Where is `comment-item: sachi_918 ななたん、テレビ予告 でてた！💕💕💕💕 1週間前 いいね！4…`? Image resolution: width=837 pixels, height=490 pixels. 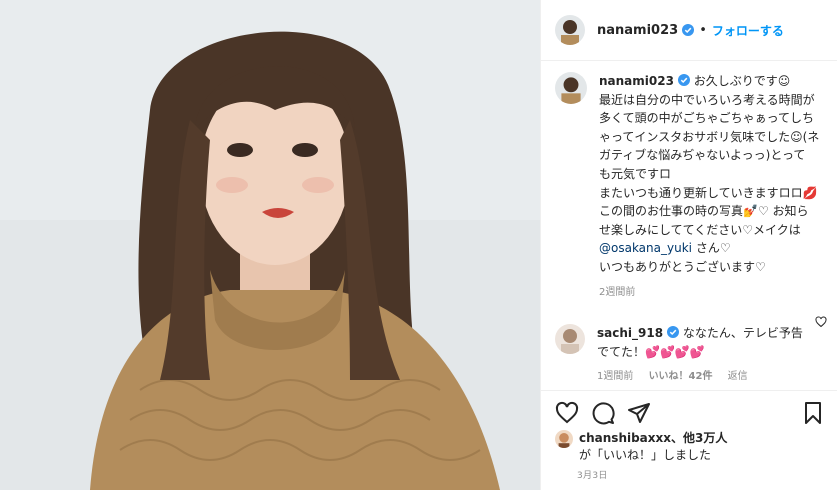
comment-item: sachi_918 ななたん、テレビ予告 でてた！💕💕💕💕 1週間前 いいね！4… is located at coordinates (692, 355).